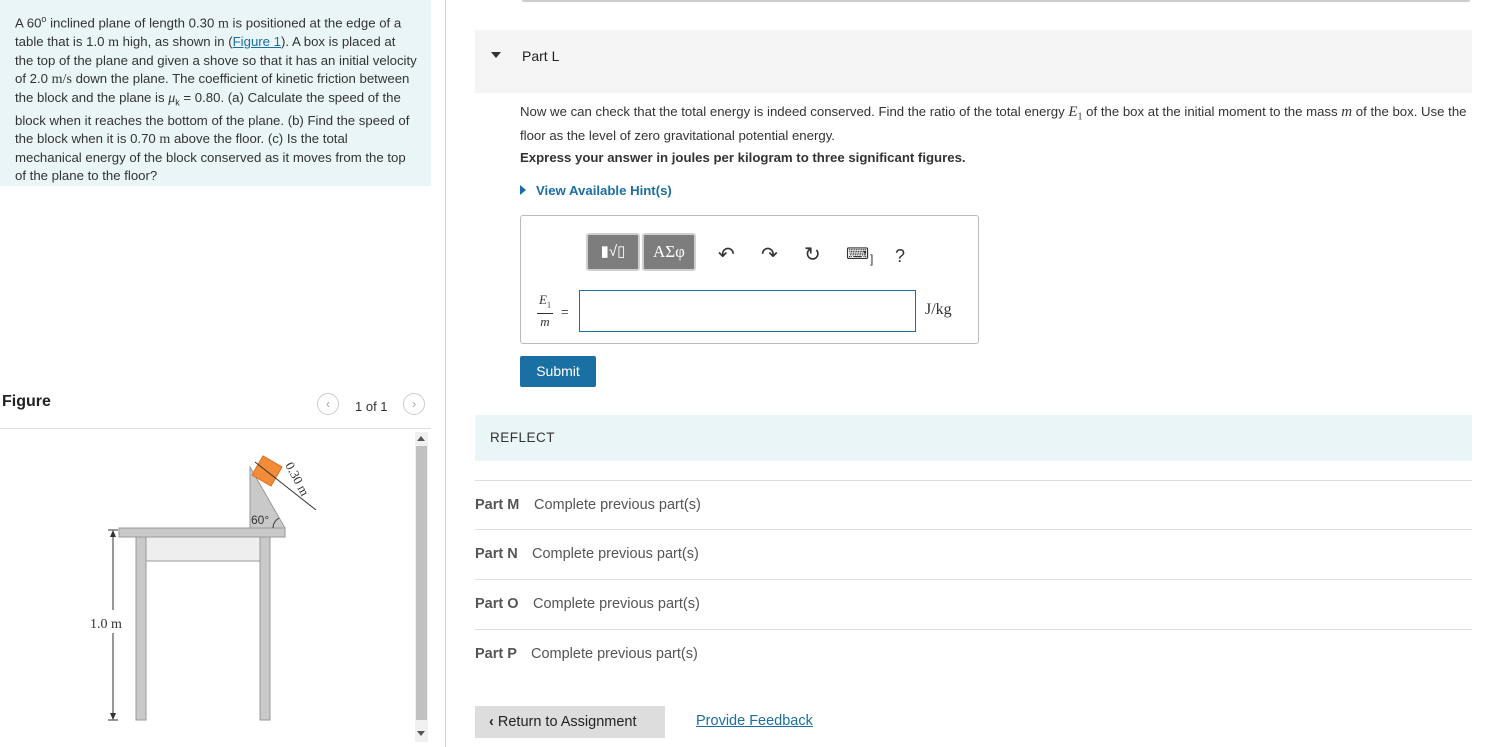 The image size is (1486, 747). I want to click on prev-figure-button: ‹, so click(328, 404).